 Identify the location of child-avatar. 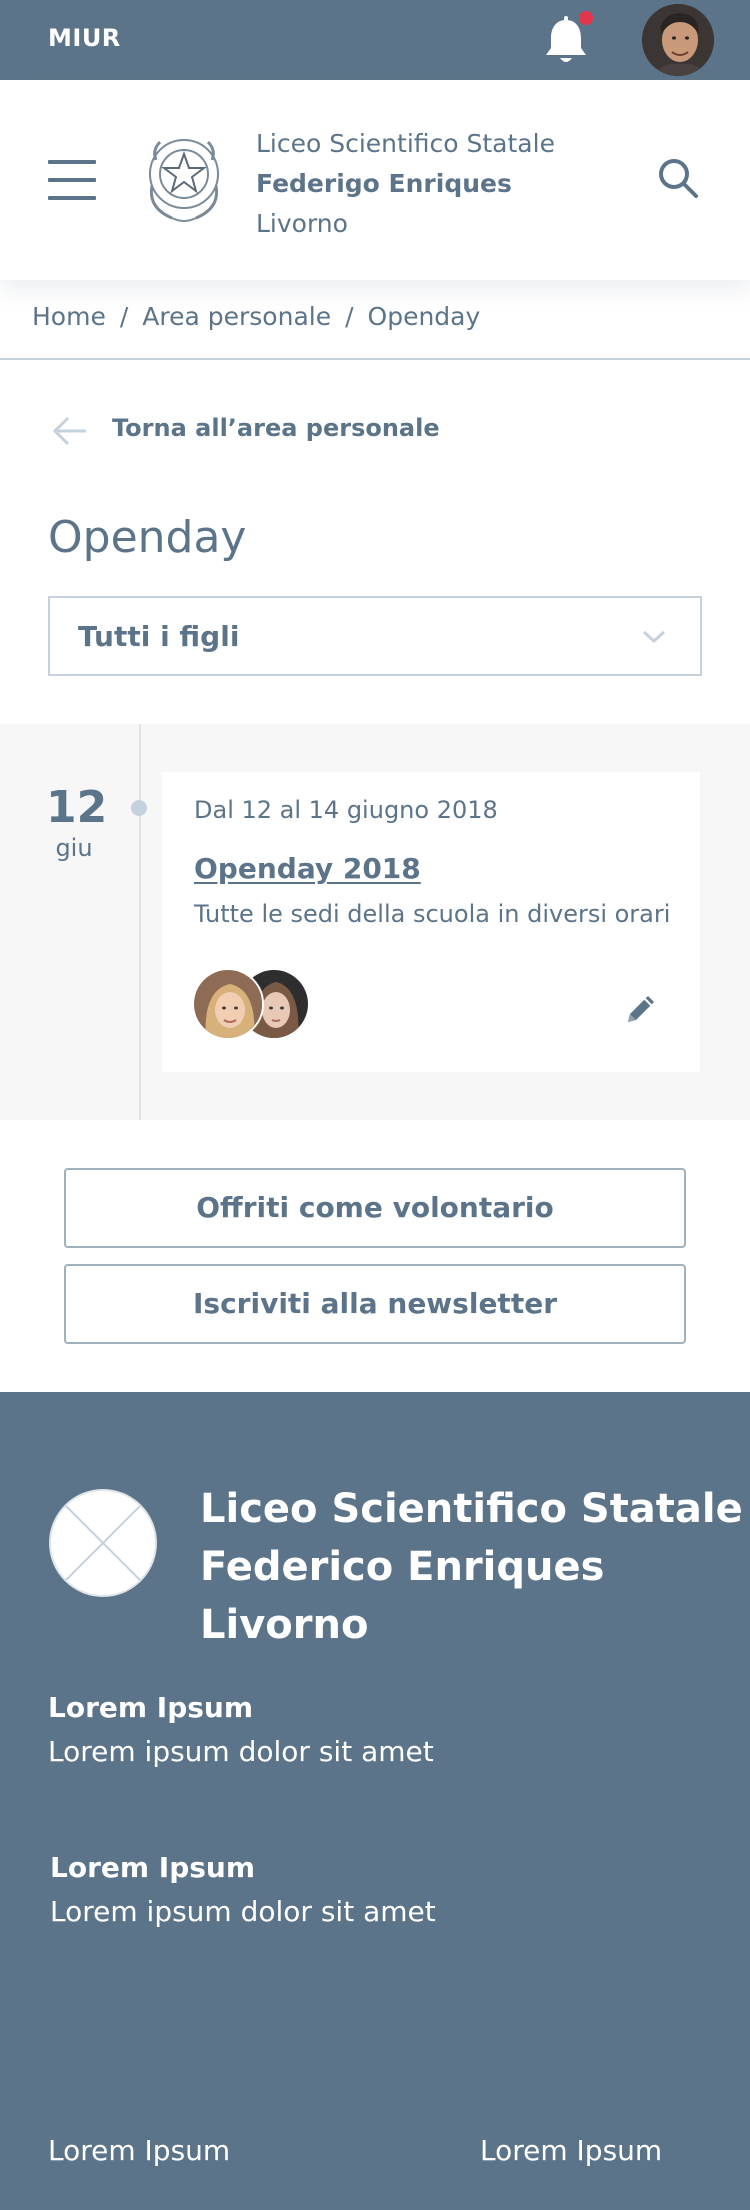
(228, 1004).